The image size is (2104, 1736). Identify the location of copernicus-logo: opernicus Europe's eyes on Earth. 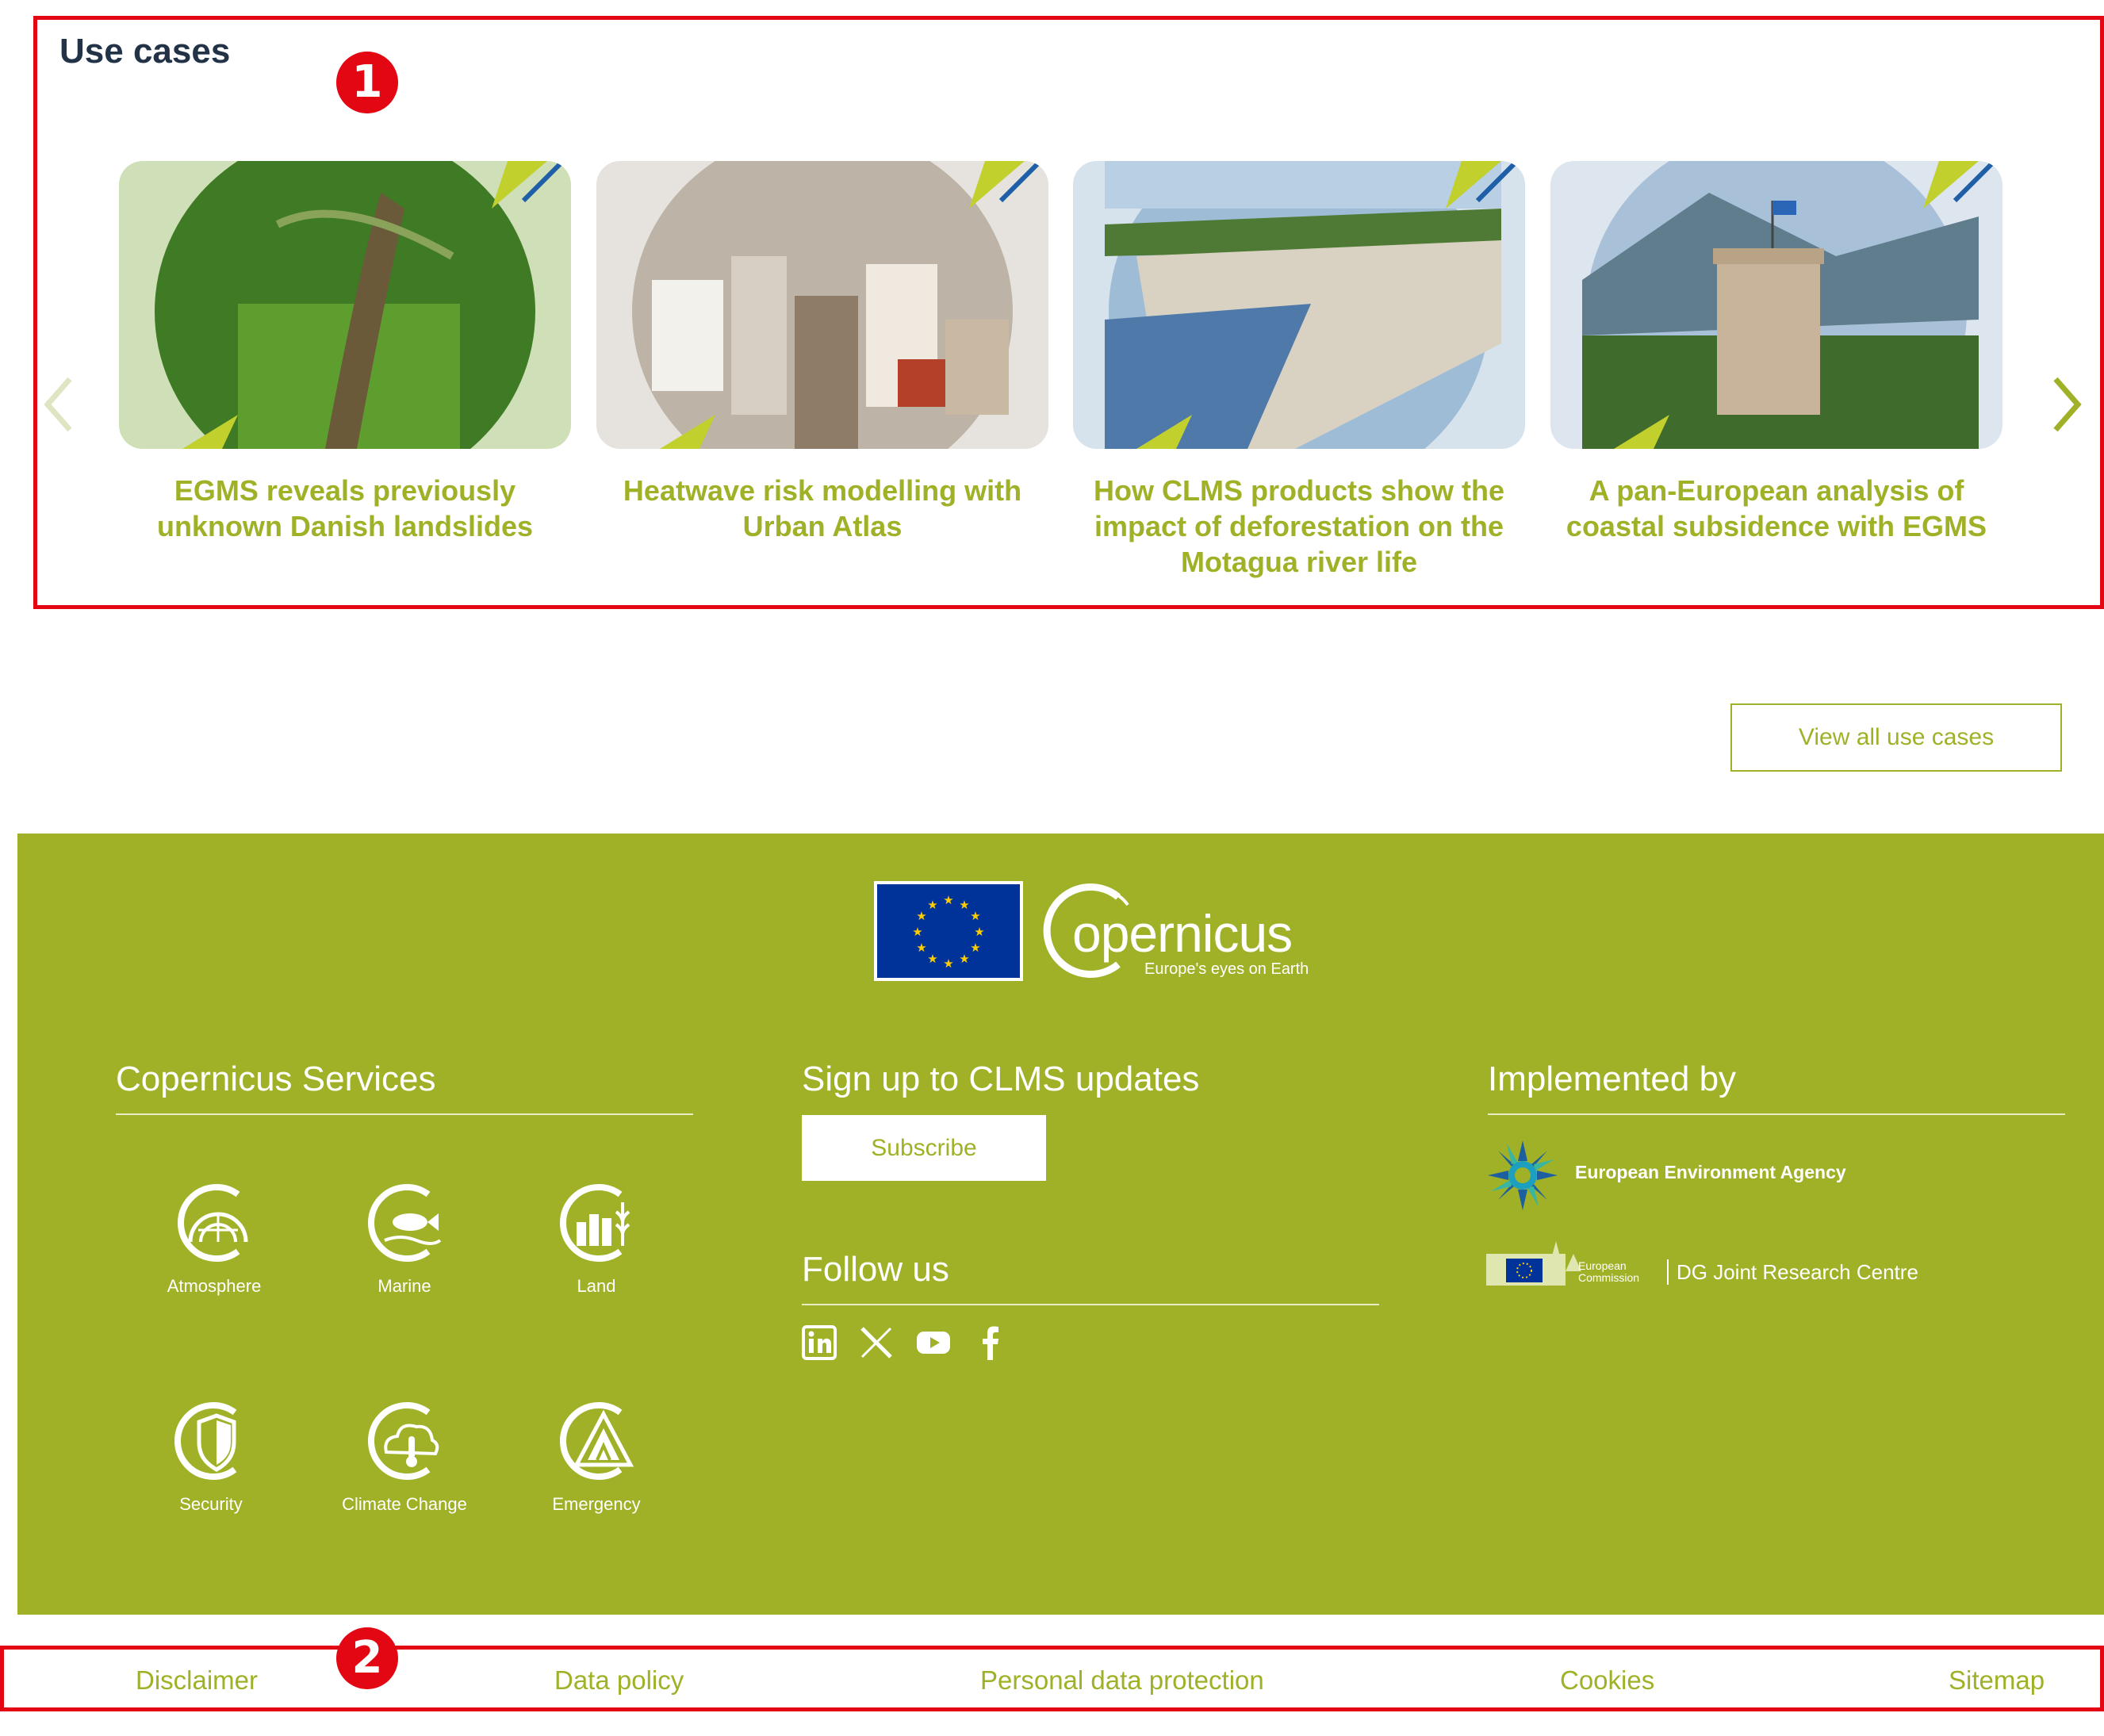
(1181, 928).